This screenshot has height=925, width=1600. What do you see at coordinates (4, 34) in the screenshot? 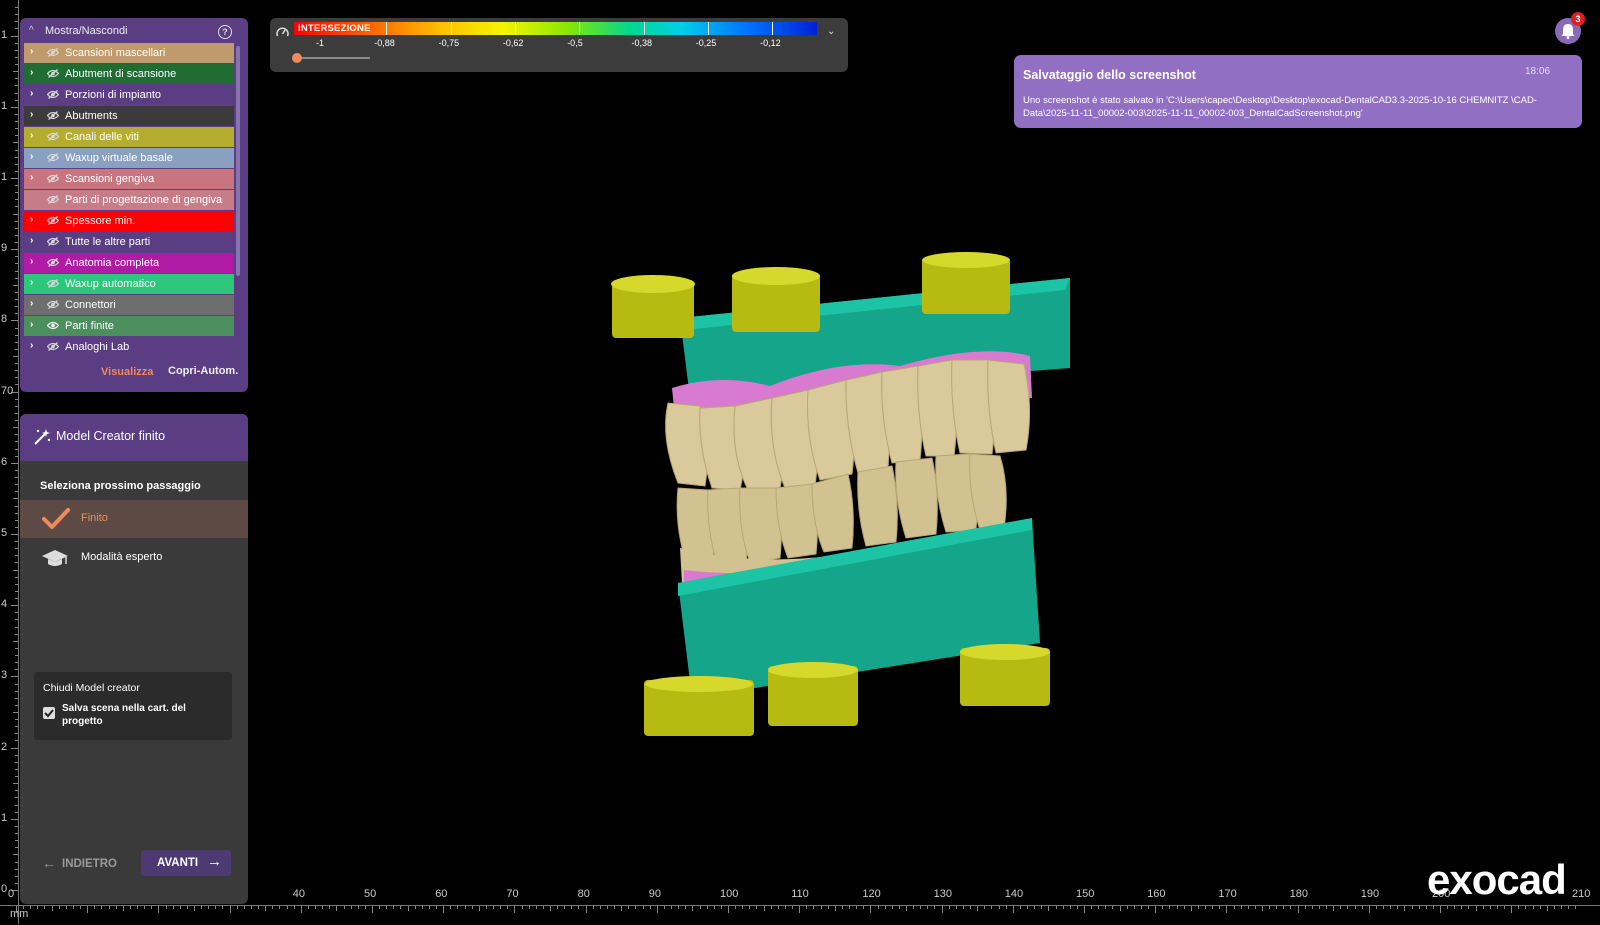
I see `ruler-label: 1` at bounding box center [4, 34].